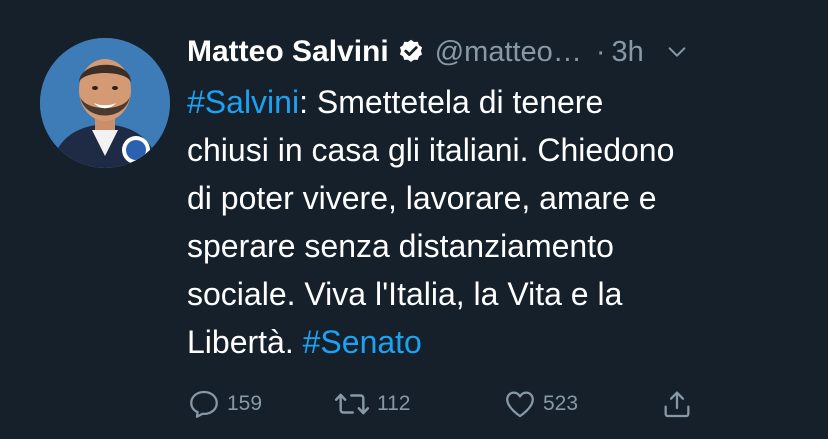 The image size is (828, 439). Describe the element at coordinates (288, 52) in the screenshot. I see `author-name: Matteo Salvini` at that location.